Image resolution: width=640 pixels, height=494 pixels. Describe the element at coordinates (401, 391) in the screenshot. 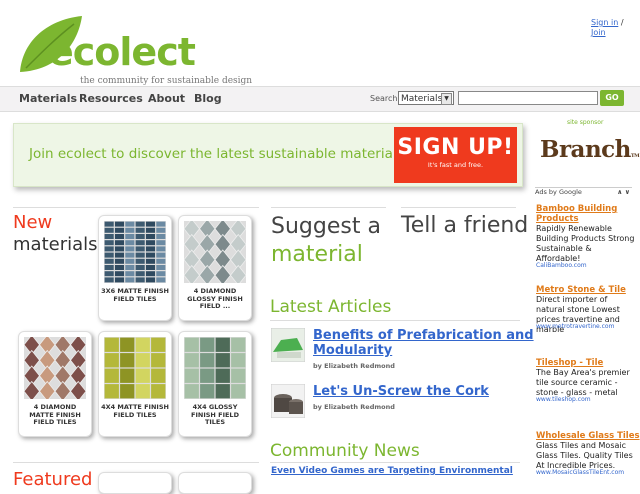

I see `article-title-link: Let's Un-Screw the Cork` at that location.